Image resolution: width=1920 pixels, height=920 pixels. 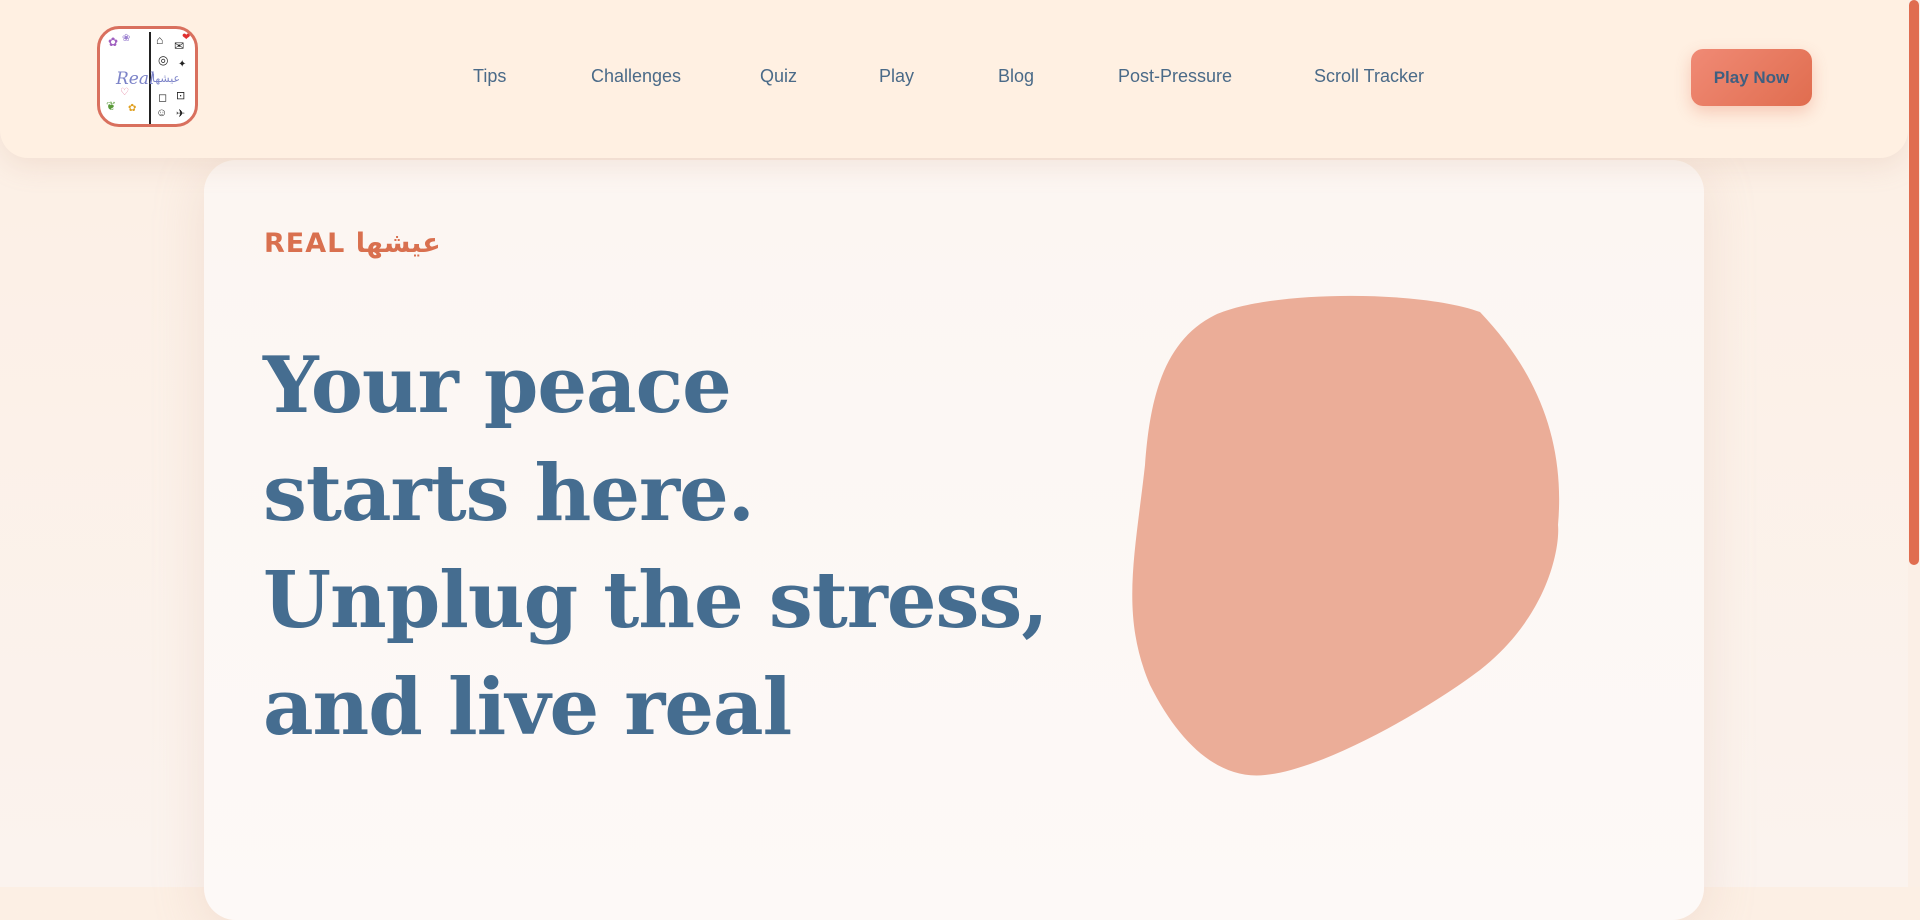 What do you see at coordinates (896, 76) in the screenshot?
I see `nav-link-play: Play` at bounding box center [896, 76].